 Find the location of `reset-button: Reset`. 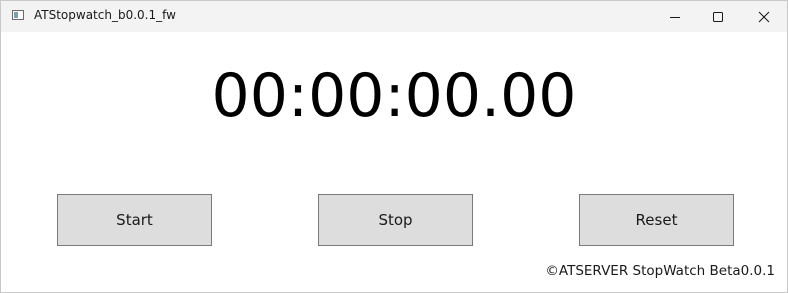

reset-button: Reset is located at coordinates (656, 220).